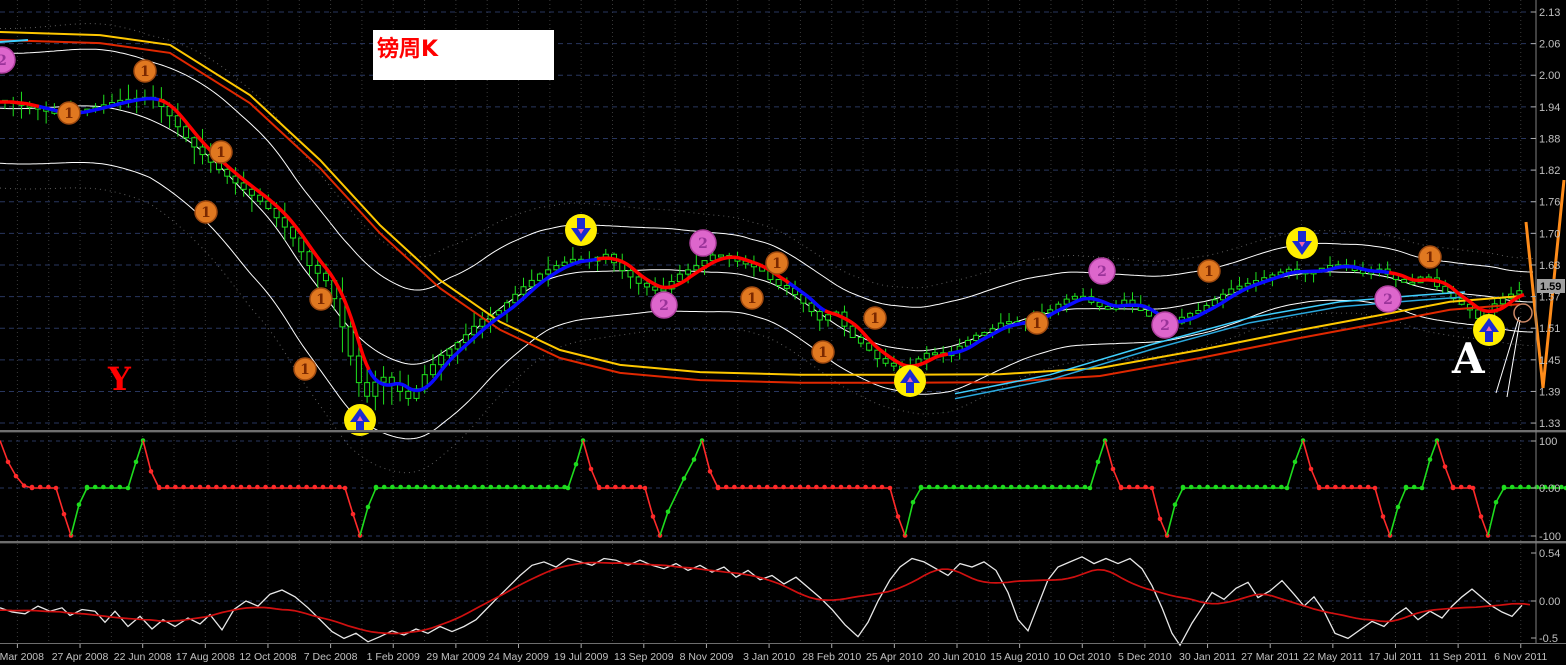 This screenshot has height=665, width=1566. What do you see at coordinates (831, 657) in the screenshot?
I see `svg-text: 28 Feb 2010` at bounding box center [831, 657].